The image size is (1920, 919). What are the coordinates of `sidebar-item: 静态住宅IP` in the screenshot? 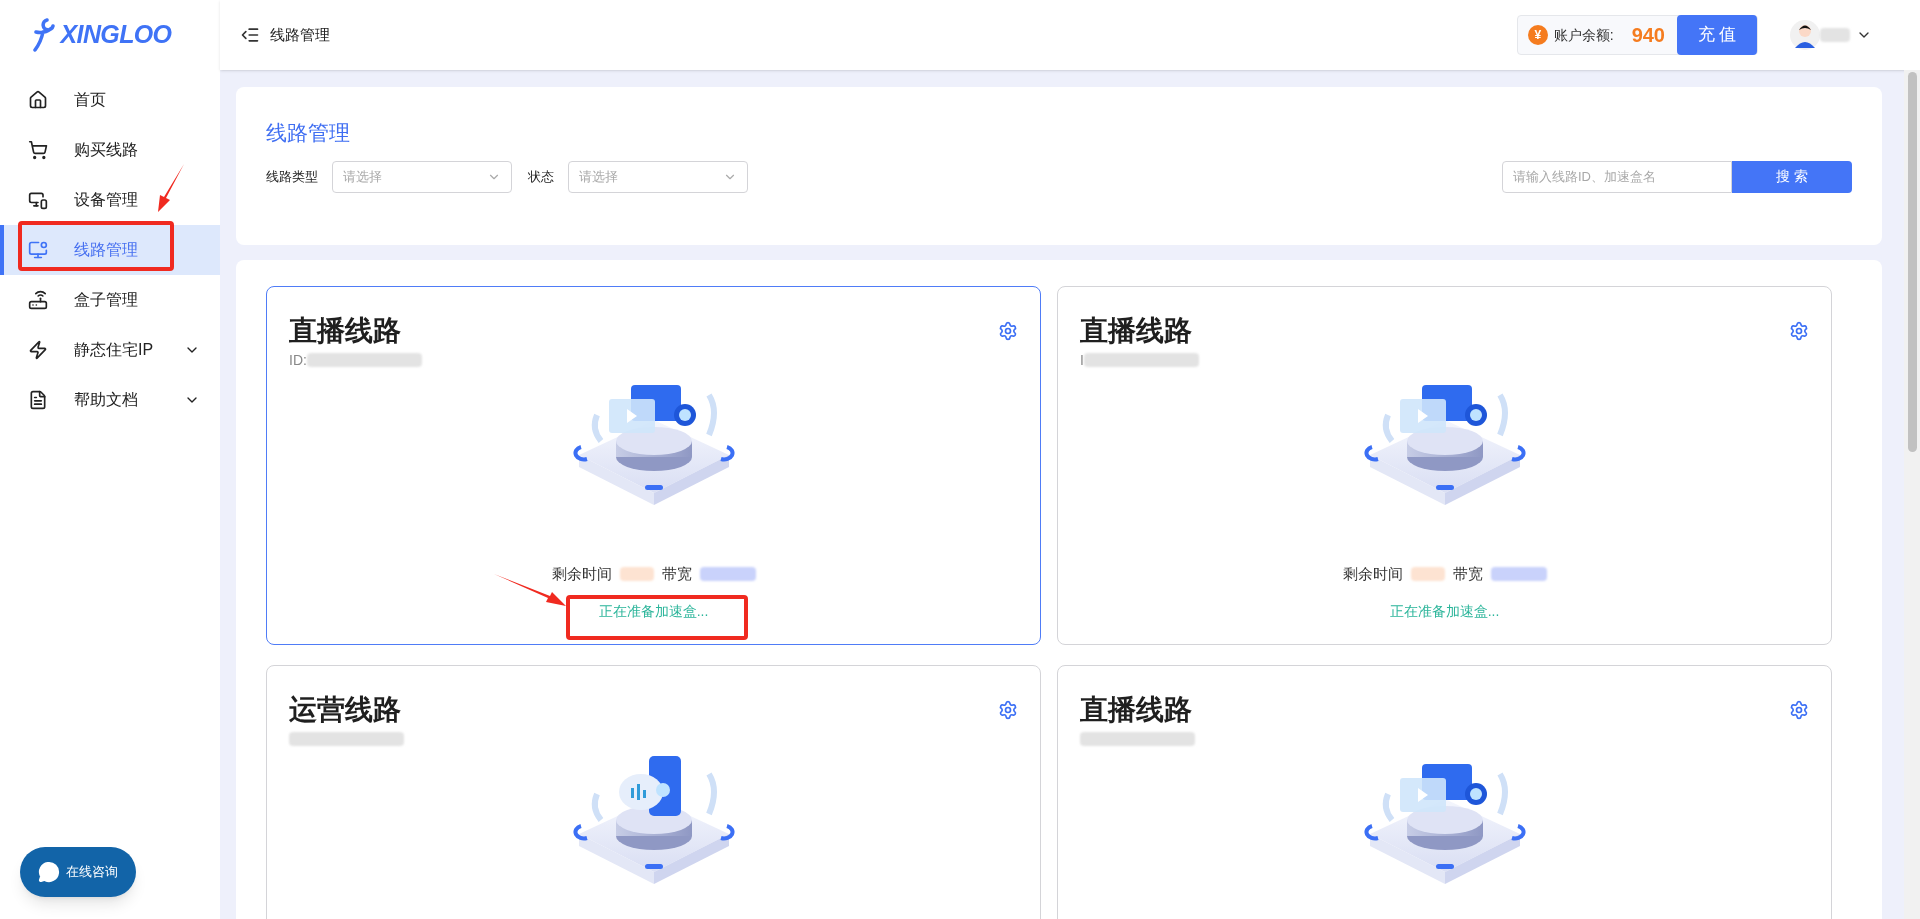 It's located at (110, 350).